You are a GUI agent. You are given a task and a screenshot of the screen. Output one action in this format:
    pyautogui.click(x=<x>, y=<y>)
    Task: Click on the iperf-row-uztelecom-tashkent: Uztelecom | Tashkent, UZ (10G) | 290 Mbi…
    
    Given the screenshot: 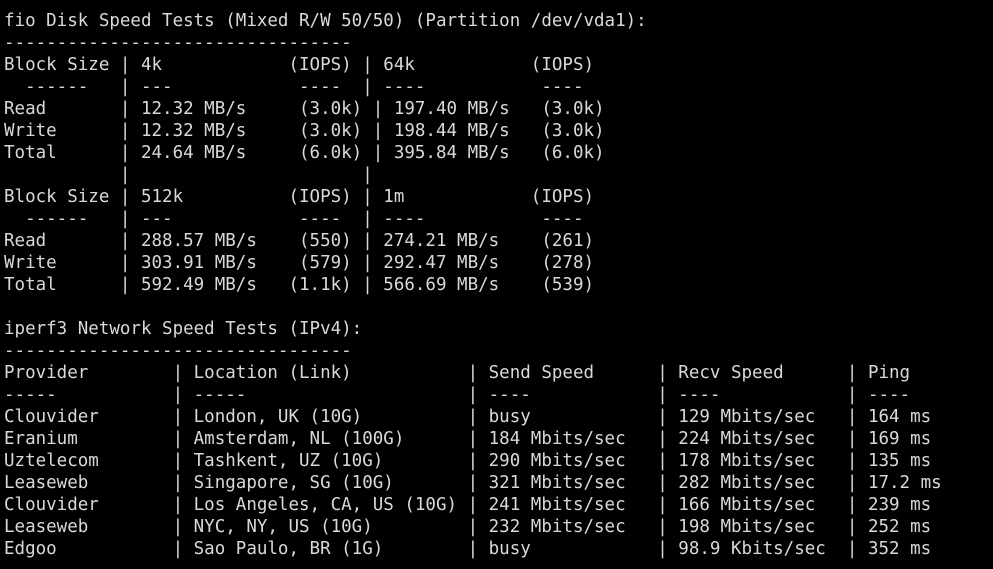 What is the action you would take?
    pyautogui.click(x=468, y=461)
    